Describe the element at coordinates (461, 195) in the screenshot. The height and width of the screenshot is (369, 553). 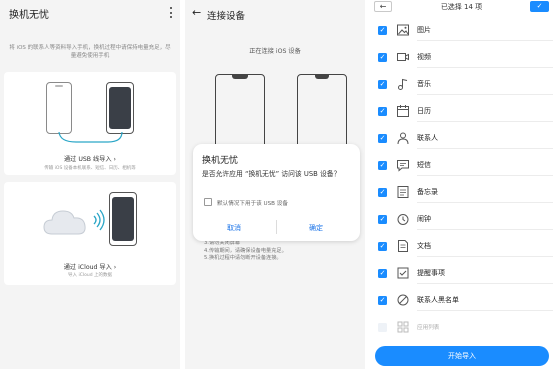
I see `list-item: ✓ 备忘录` at that location.